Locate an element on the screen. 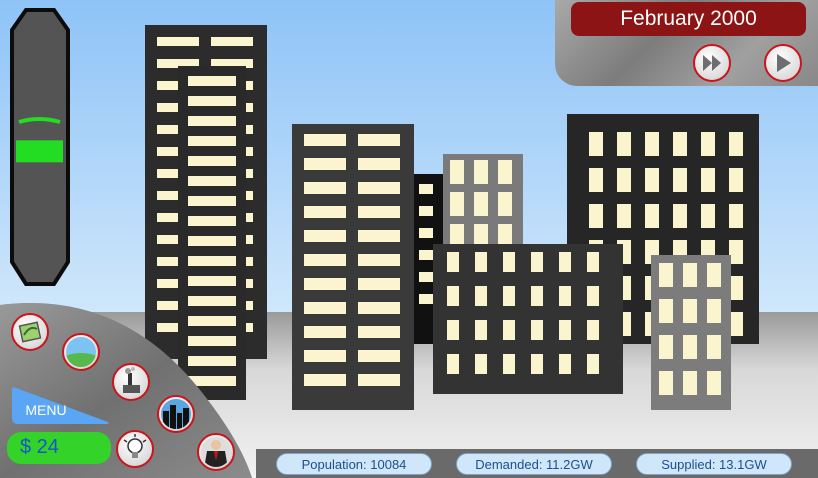 The image size is (818, 478). advisor-tool-button is located at coordinates (216, 452).